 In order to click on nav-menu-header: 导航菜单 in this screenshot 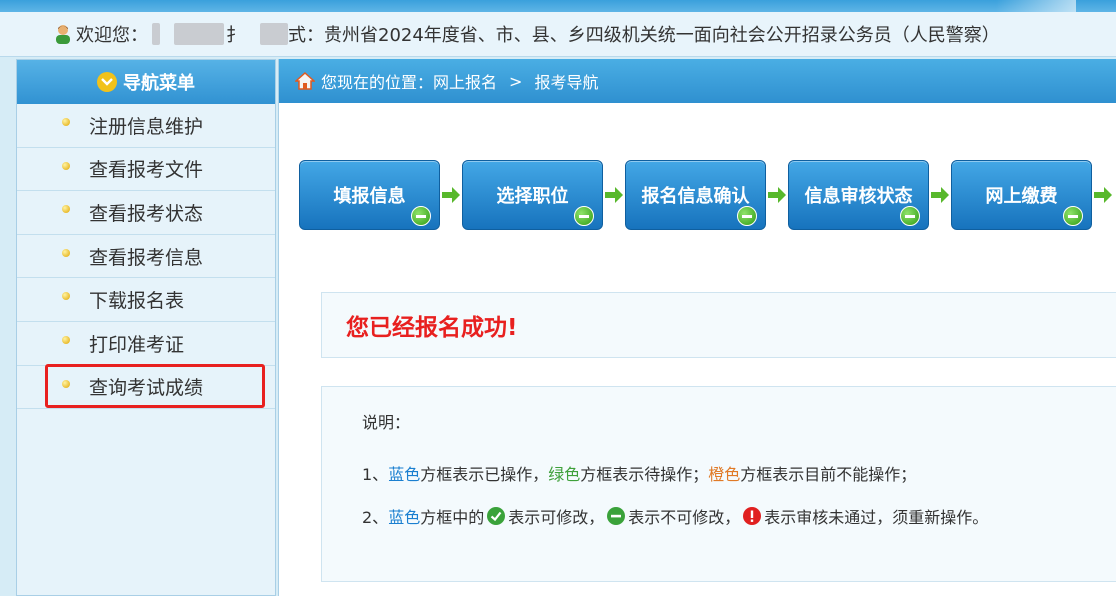, I will do `click(146, 82)`.